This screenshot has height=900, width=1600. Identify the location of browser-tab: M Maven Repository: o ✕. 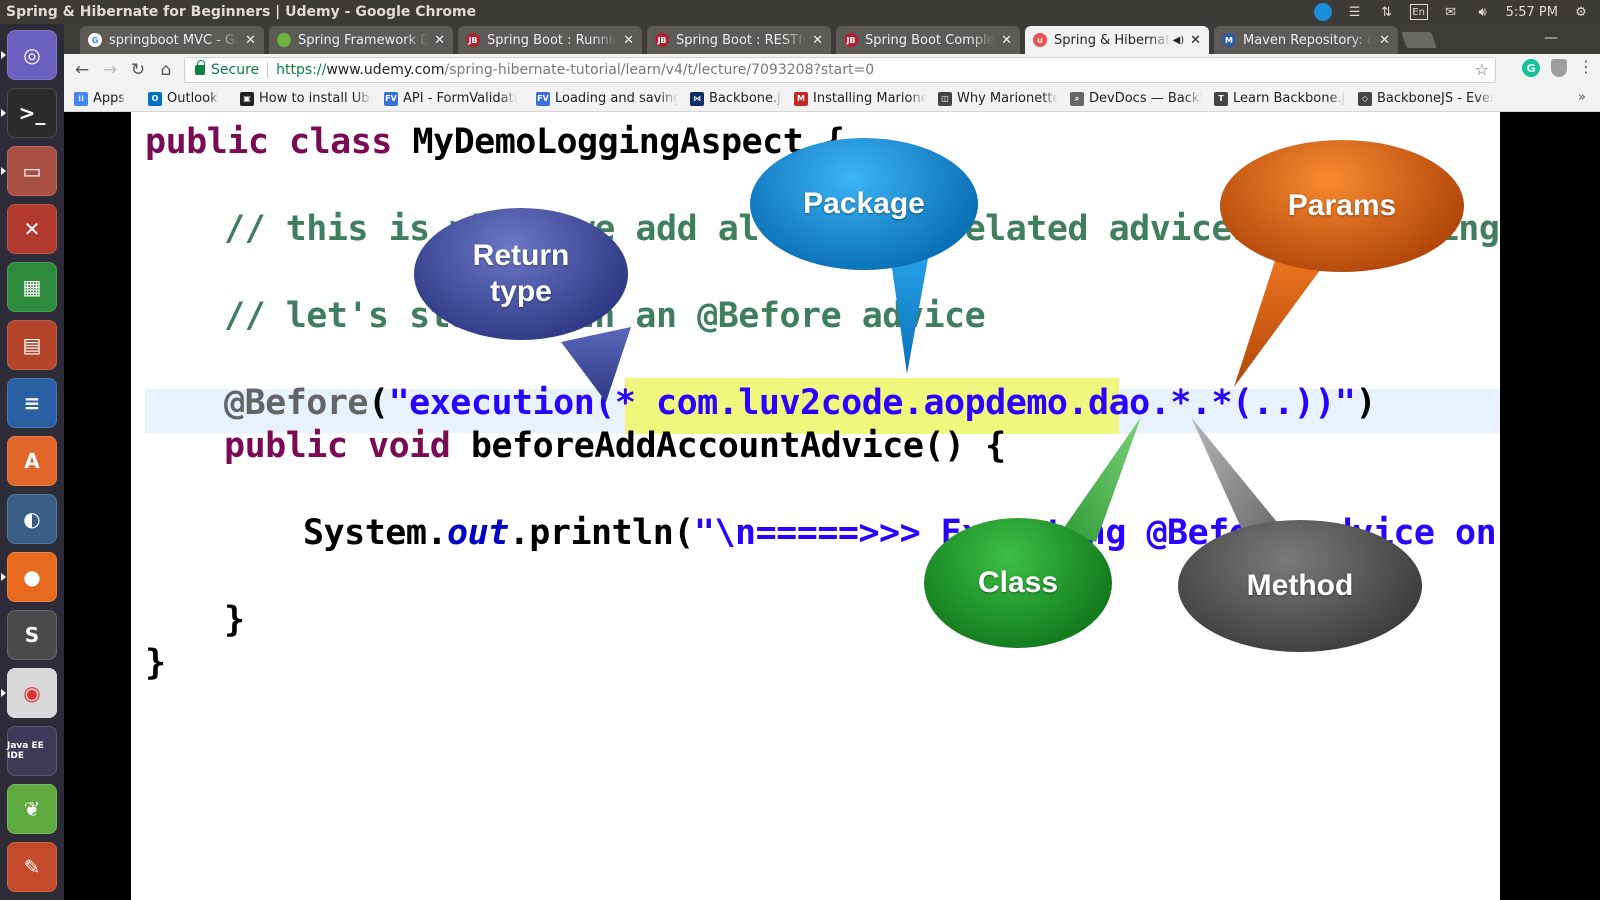
(1306, 40).